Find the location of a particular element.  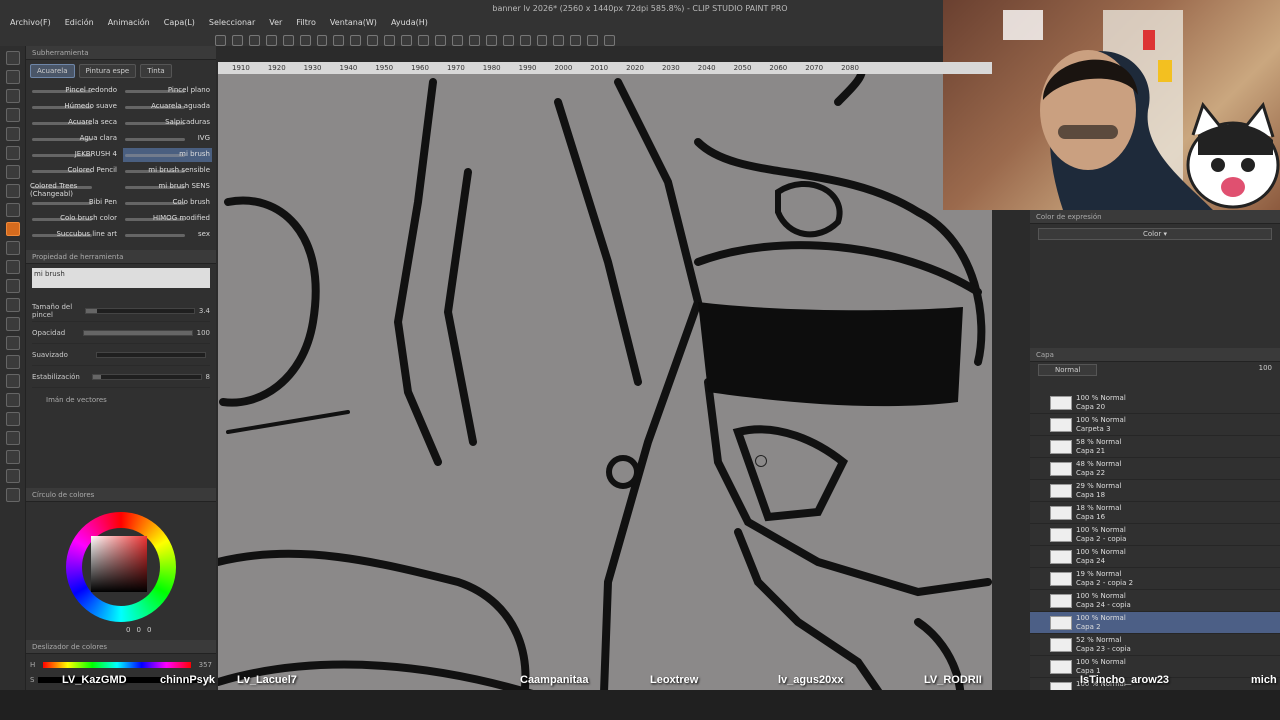

layer-row: 100 % Normal Capa 24 - copia is located at coordinates (1155, 601).